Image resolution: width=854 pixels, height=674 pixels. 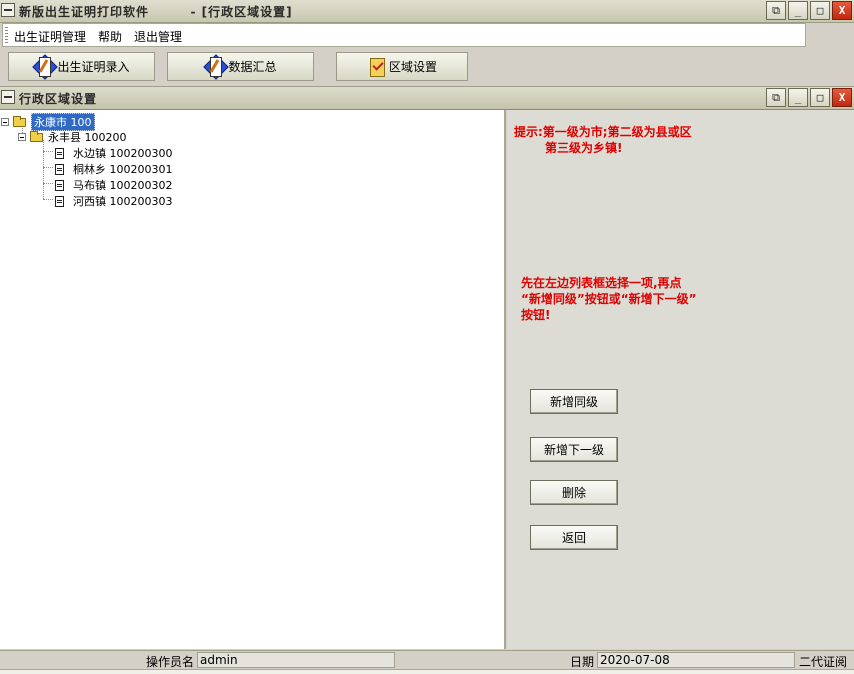 I want to click on tree-node-town: 马布镇 100200302, so click(x=113, y=185).